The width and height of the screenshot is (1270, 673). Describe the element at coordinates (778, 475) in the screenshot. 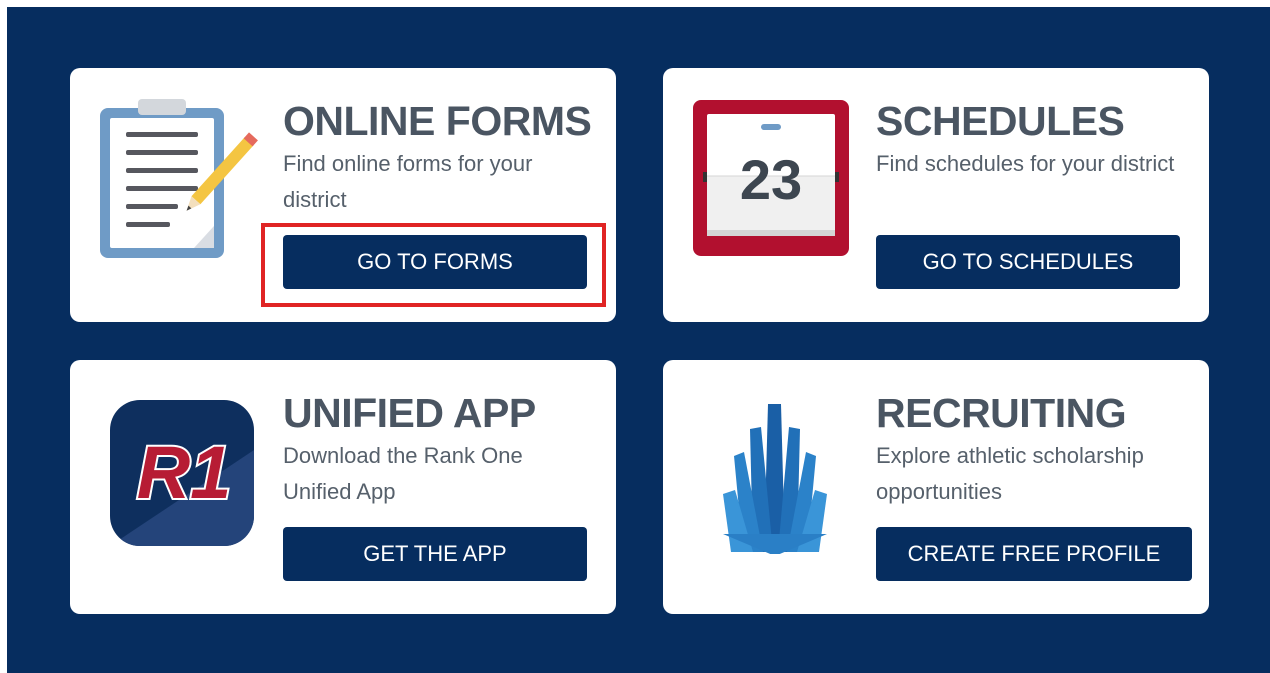

I see `recruiting-icon` at that location.